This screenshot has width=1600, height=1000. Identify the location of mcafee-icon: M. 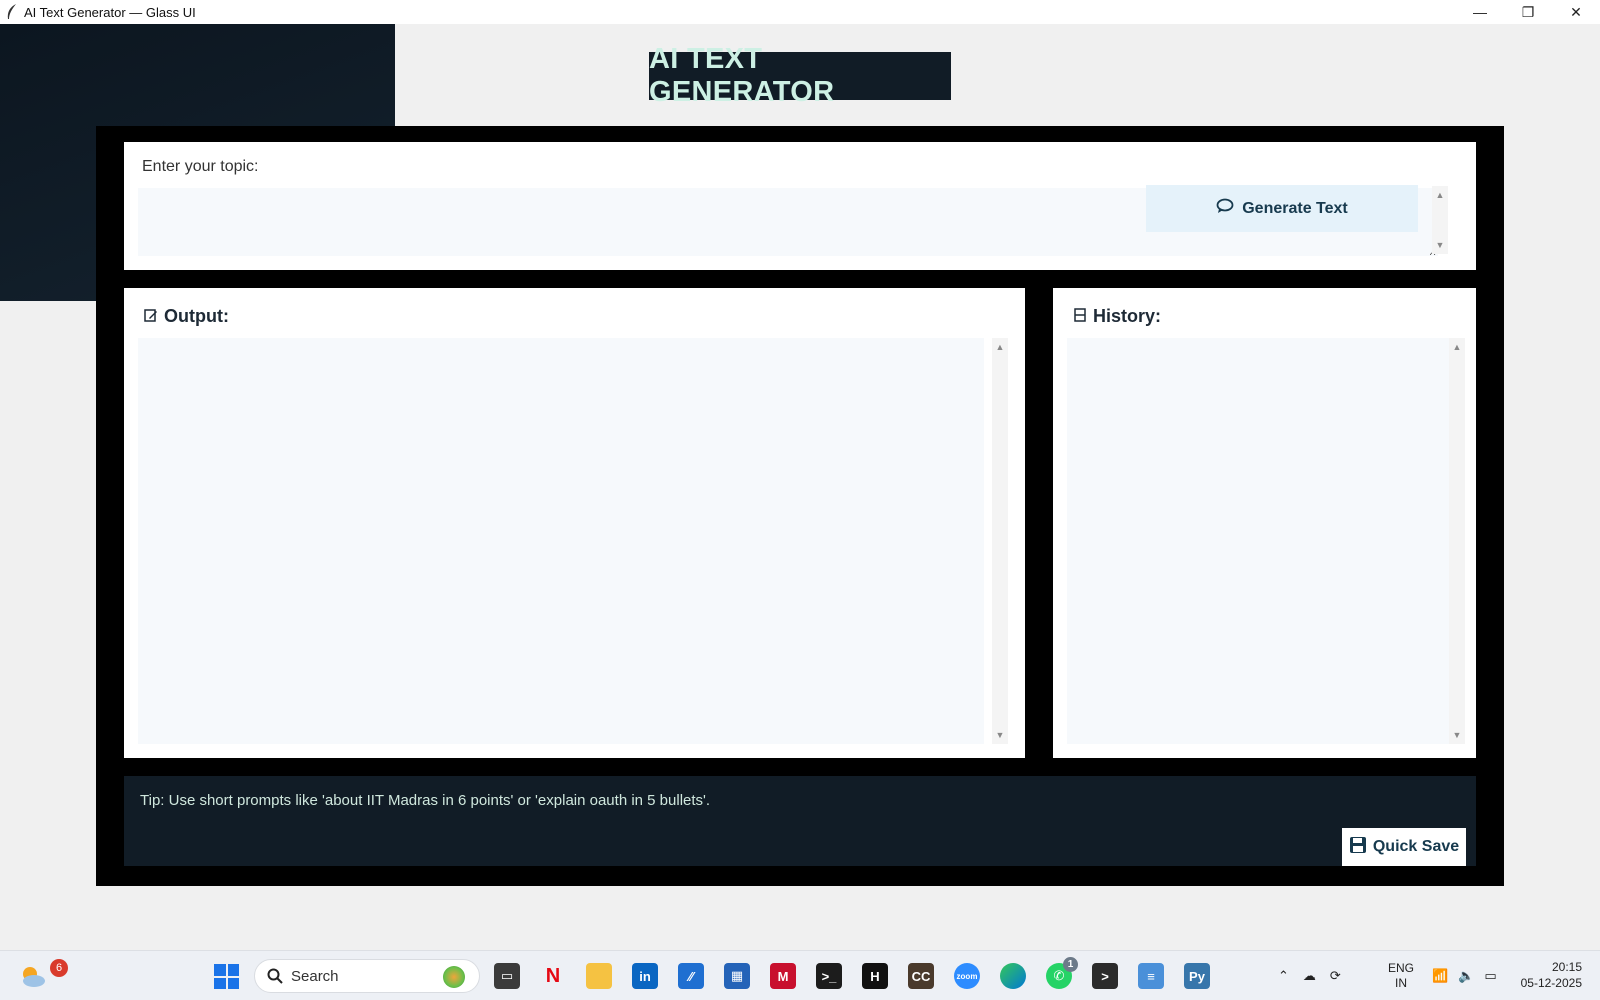
(783, 976).